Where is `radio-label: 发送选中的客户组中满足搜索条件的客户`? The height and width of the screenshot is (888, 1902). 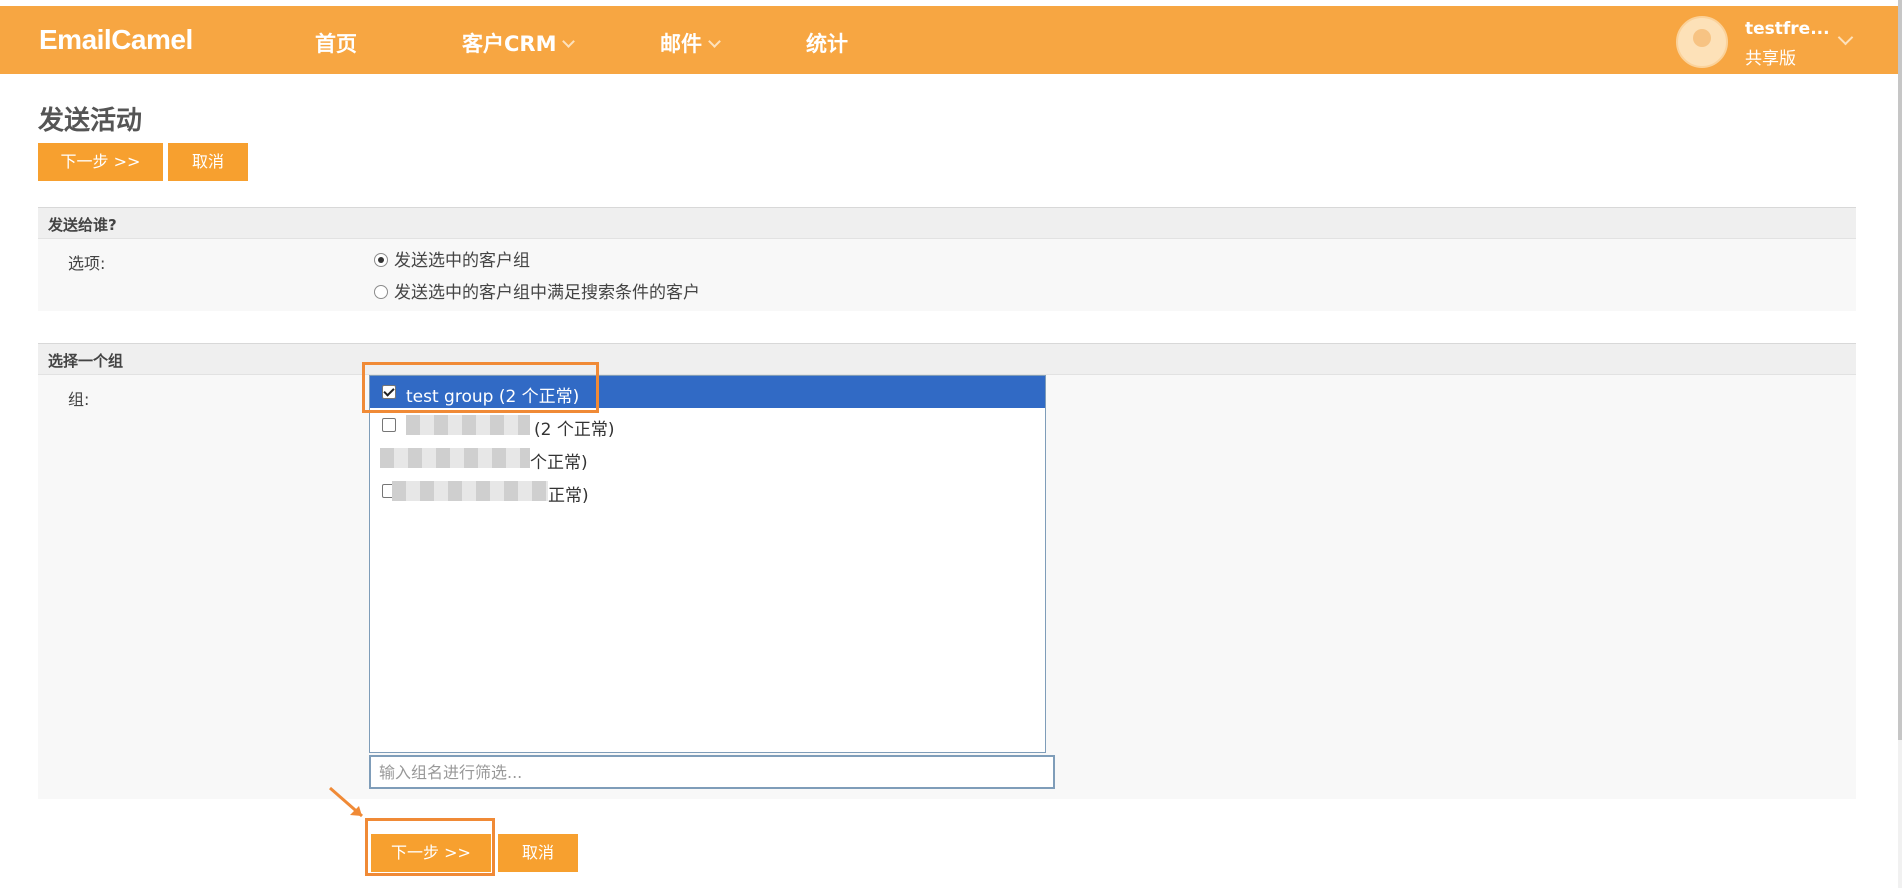 radio-label: 发送选中的客户组中满足搜索条件的客户 is located at coordinates (547, 293).